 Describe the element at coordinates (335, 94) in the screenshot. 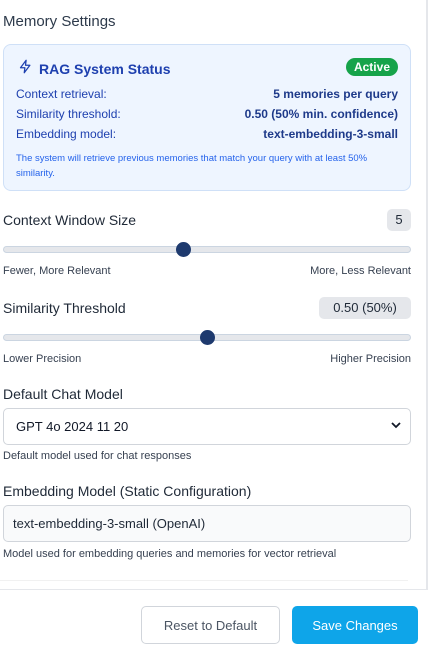

I see `status-row-value: 5 memories per query` at that location.